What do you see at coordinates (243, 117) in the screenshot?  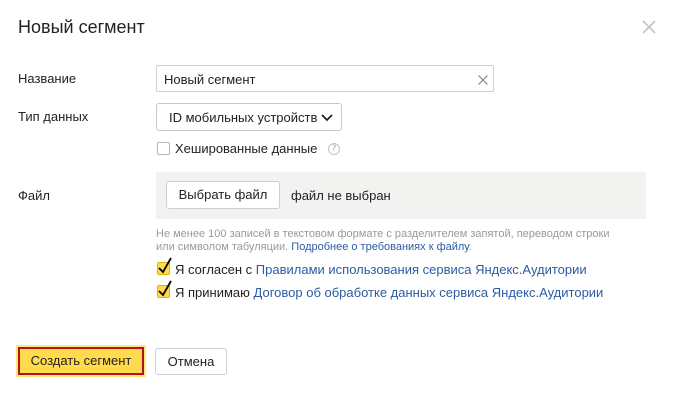 I see `data-type-selected: ID мобильных устройств` at bounding box center [243, 117].